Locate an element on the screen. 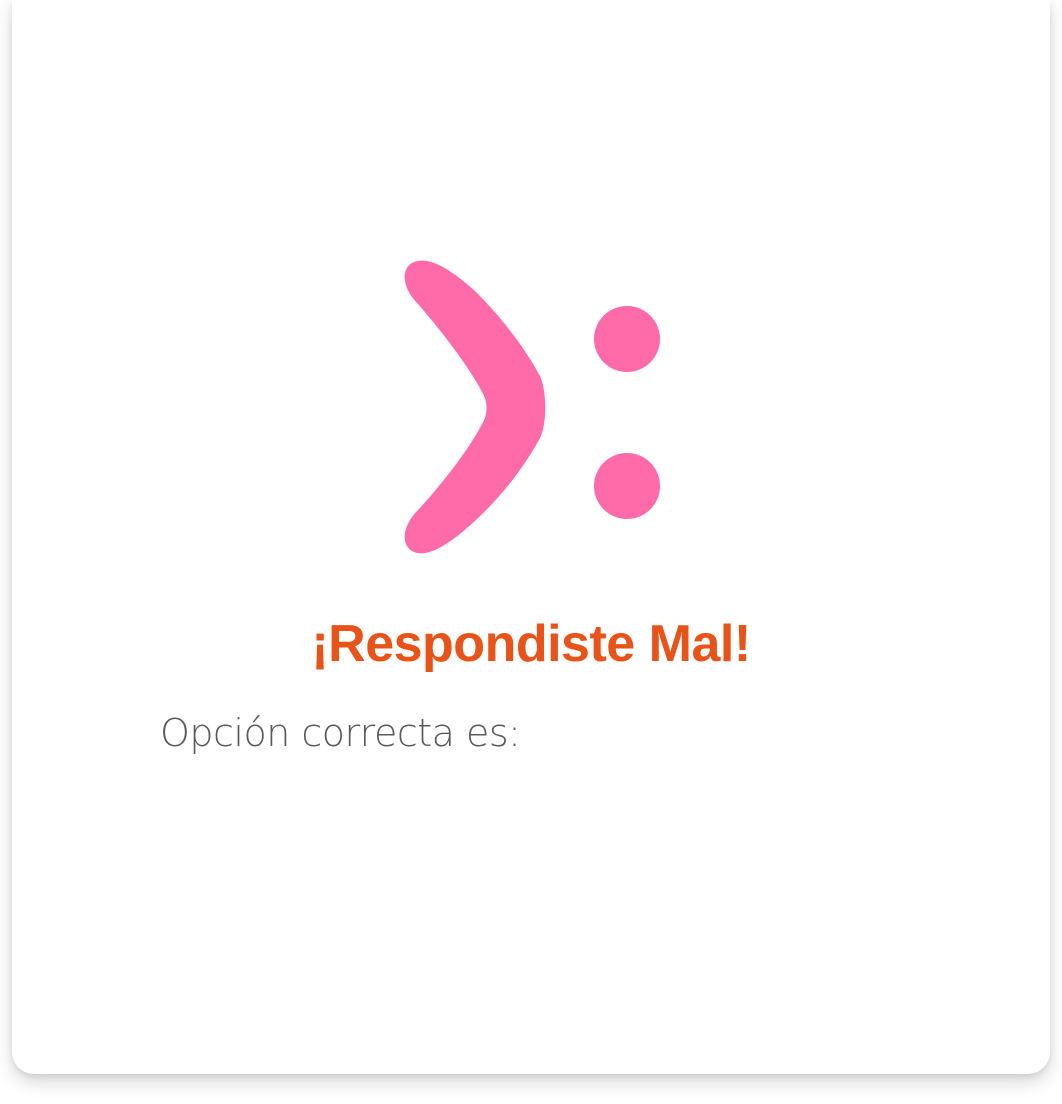 Image resolution: width=1062 pixels, height=1104 pixels. correct-answer-label-text: Opción correcta es: is located at coordinates (340, 733).